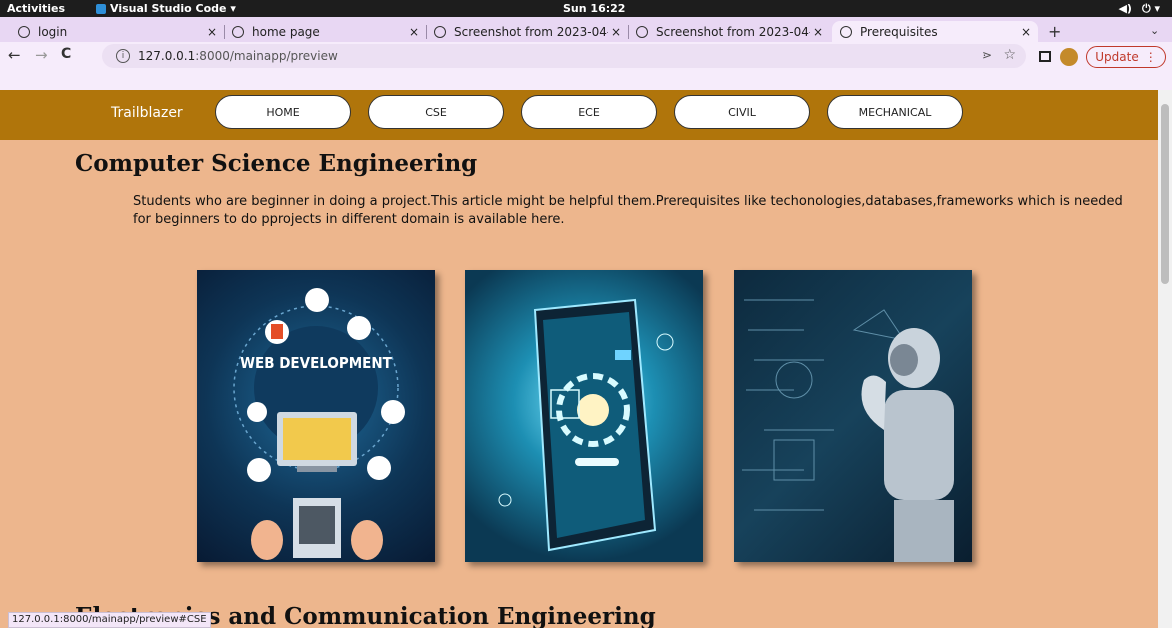  Describe the element at coordinates (325, 31) in the screenshot. I see `tab-home-page: home page ×` at that location.